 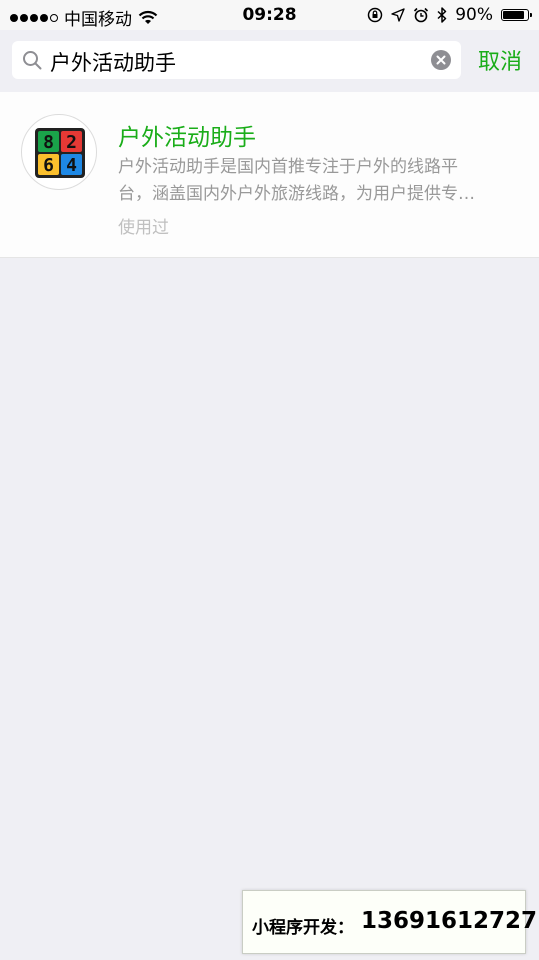 What do you see at coordinates (398, 15) in the screenshot?
I see `location-icon` at bounding box center [398, 15].